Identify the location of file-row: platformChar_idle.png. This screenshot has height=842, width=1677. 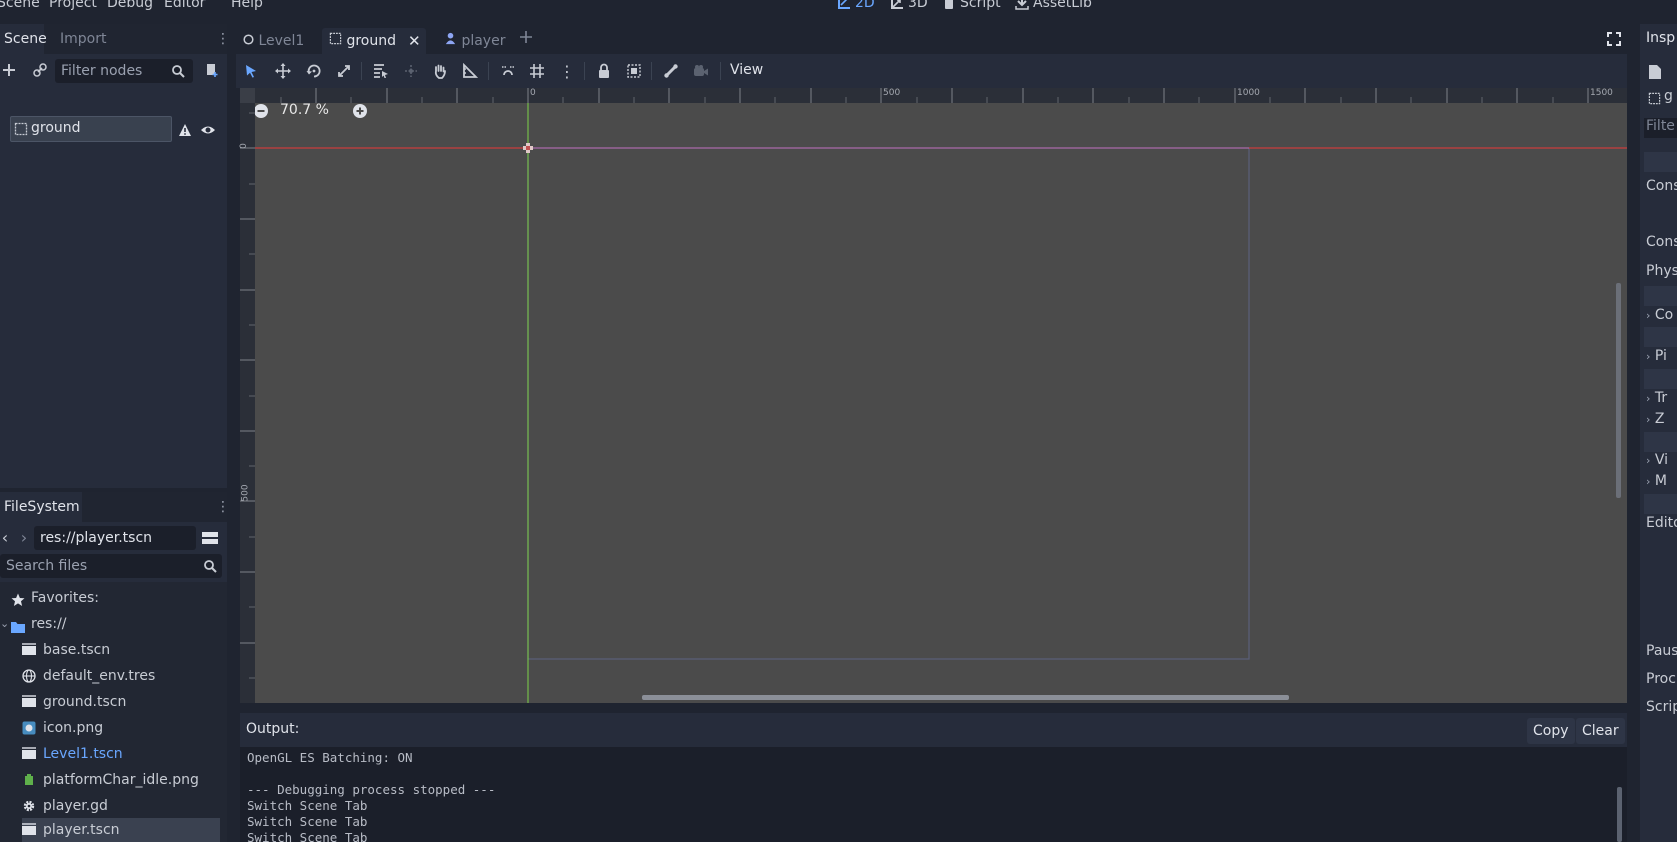
(113, 780).